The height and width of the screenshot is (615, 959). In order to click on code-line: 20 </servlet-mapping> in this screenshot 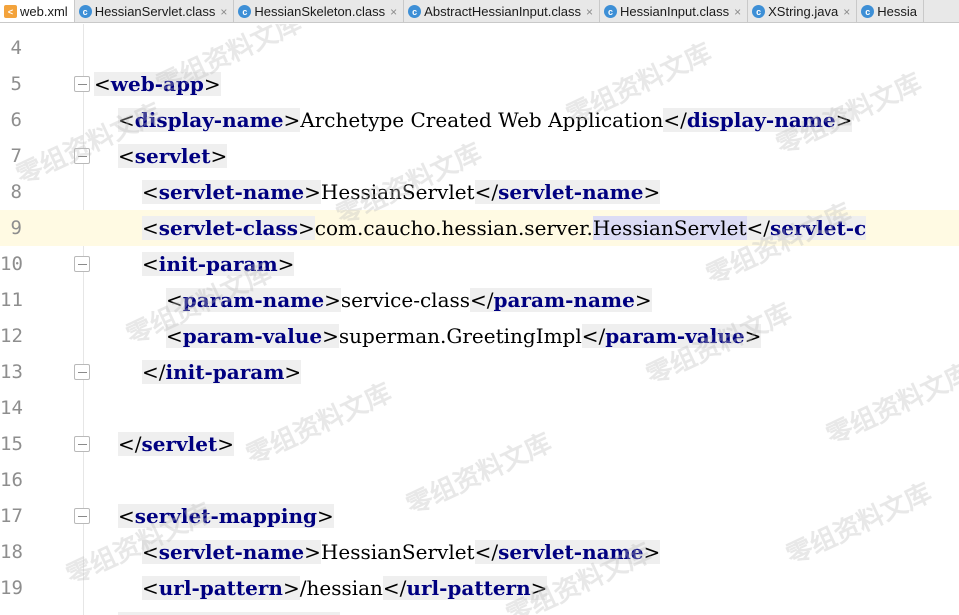, I will do `click(479, 610)`.